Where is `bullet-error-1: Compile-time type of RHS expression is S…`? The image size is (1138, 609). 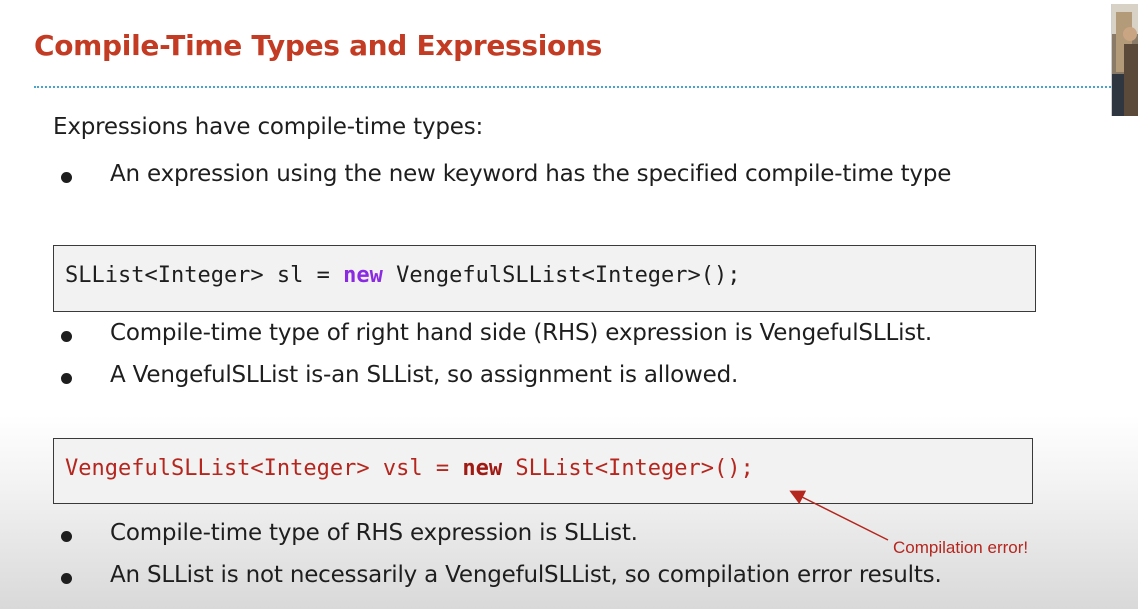 bullet-error-1: Compile-time type of RHS expression is S… is located at coordinates (374, 533).